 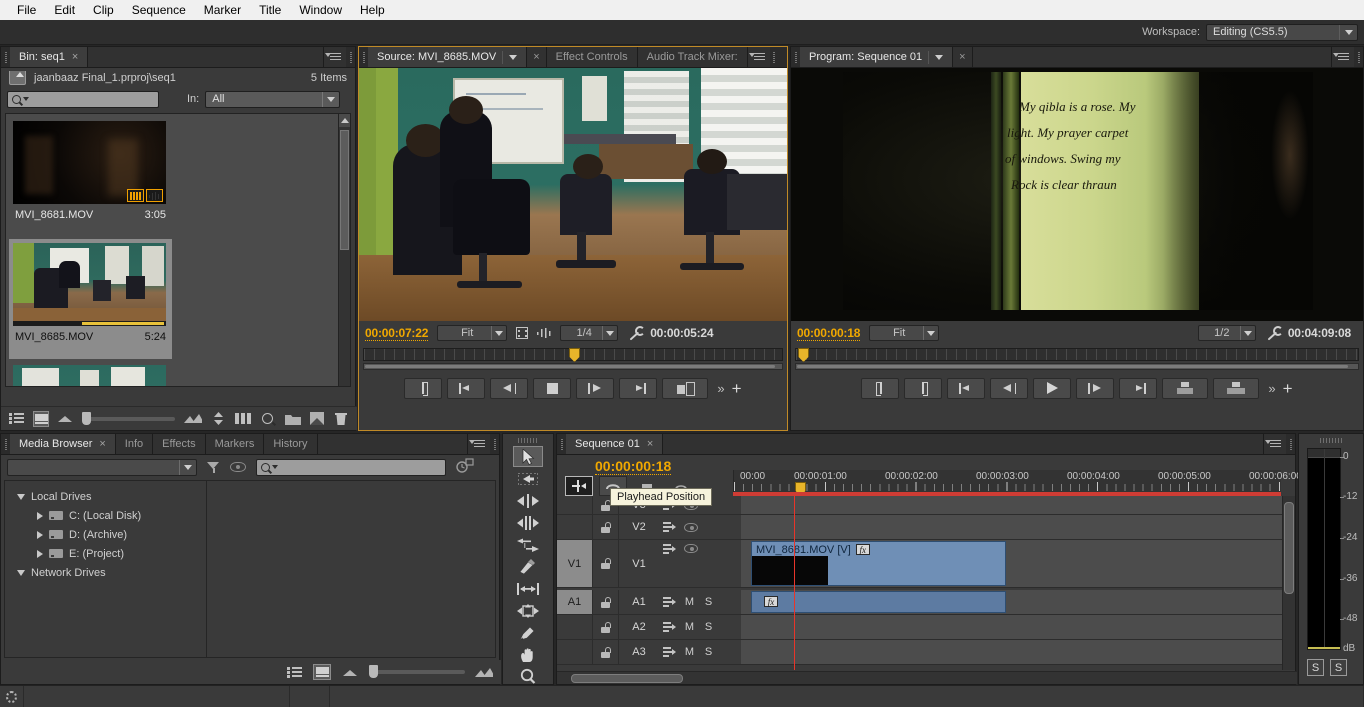 I want to click on new-bin-icon, so click(x=292, y=419).